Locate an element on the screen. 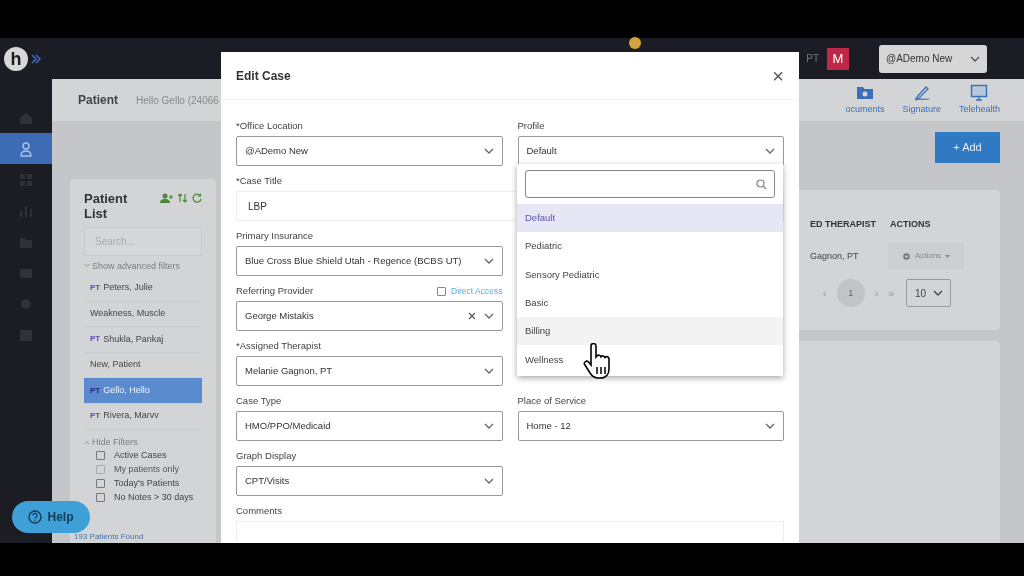 The image size is (1024, 576). field-label: *Assigned Therapist is located at coordinates (278, 346).